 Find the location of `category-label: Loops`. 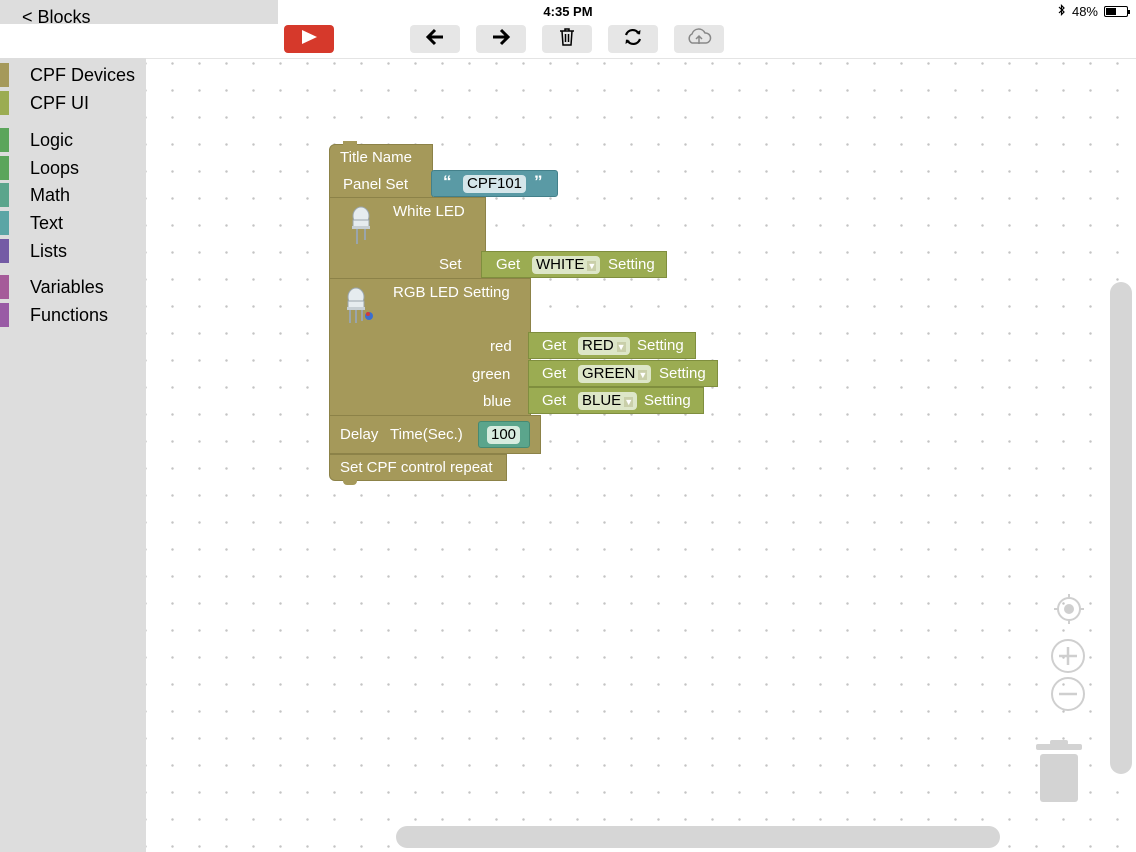

category-label: Loops is located at coordinates (55, 167).